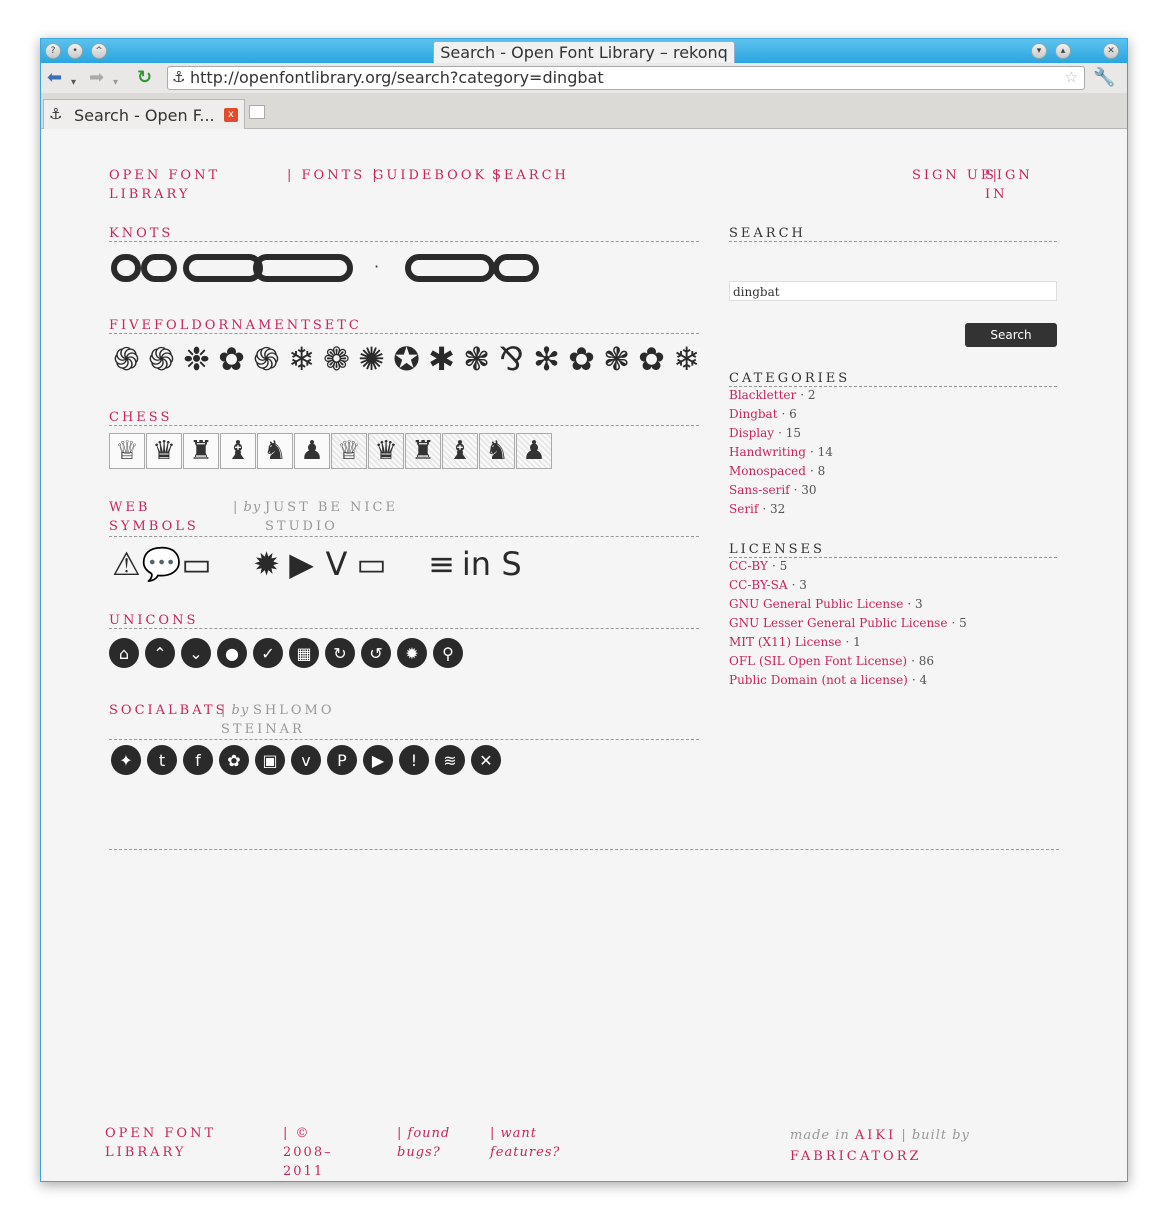 This screenshot has height=1221, width=1167. I want to click on forward-history-icon: ▾, so click(115, 83).